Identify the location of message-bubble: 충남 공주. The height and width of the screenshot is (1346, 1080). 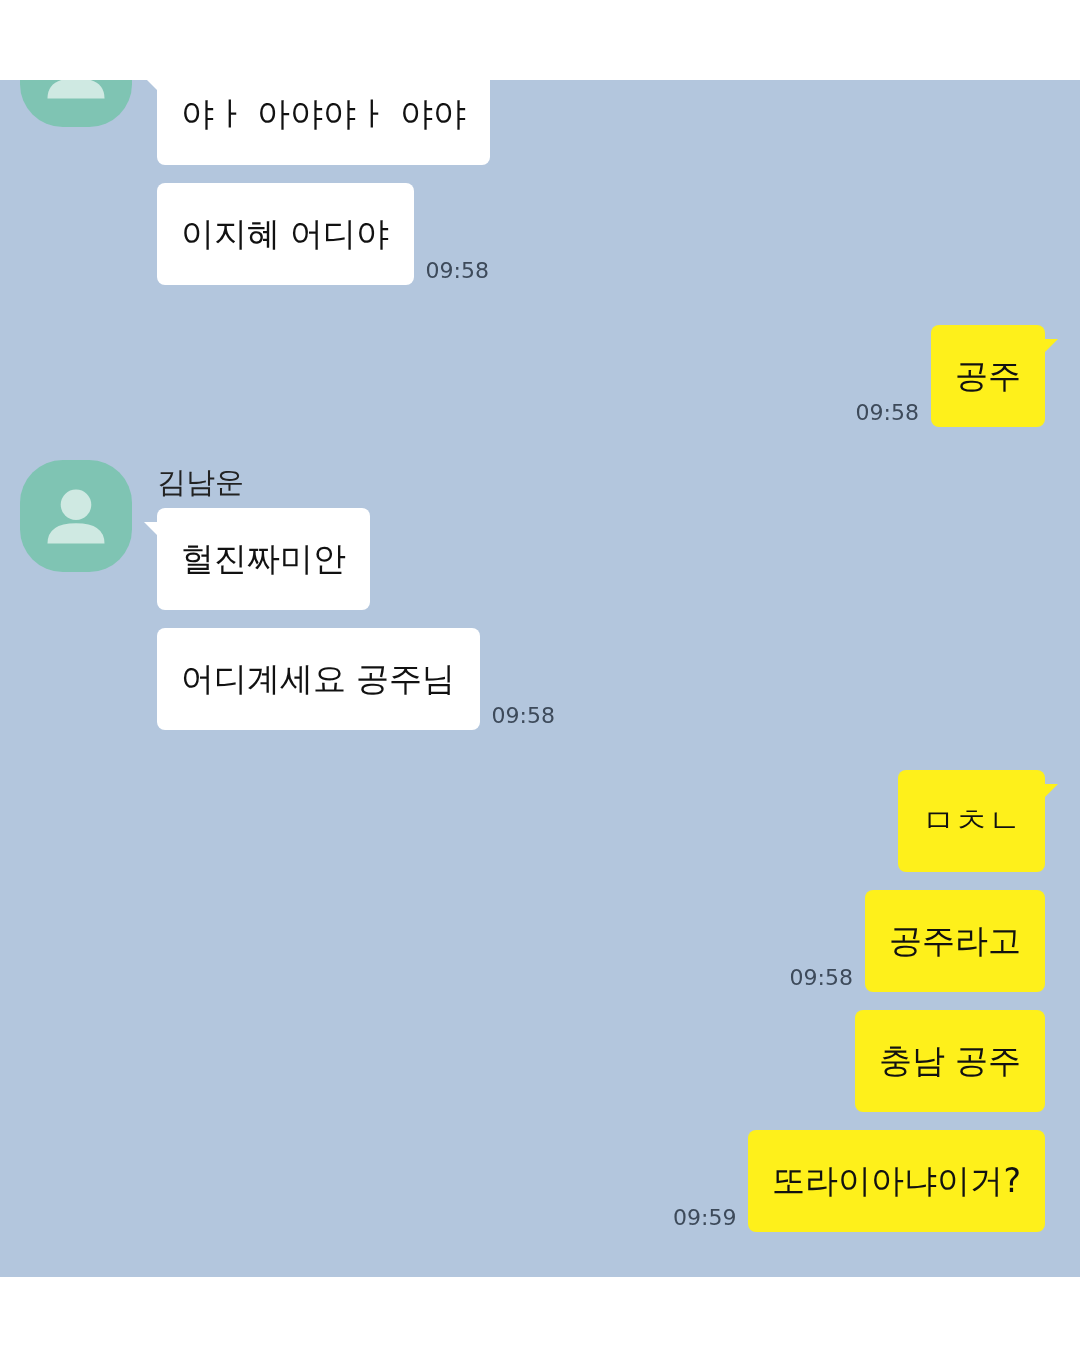
(949, 1061).